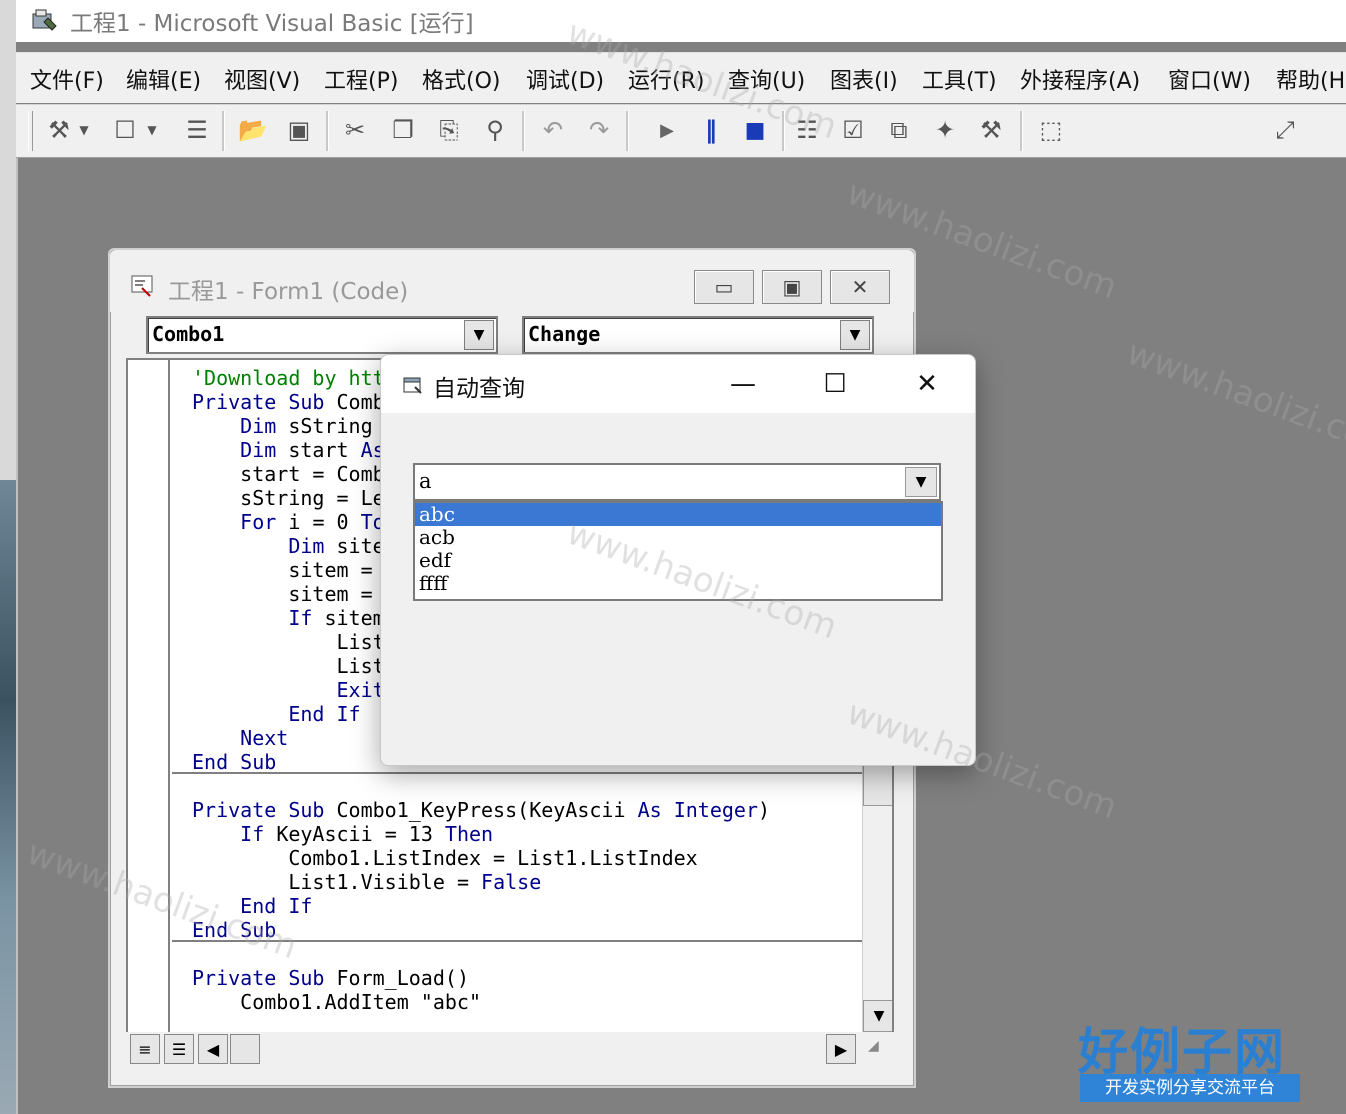 Image resolution: width=1346 pixels, height=1114 pixels. Describe the element at coordinates (766, 79) in the screenshot. I see `menu-query: 查询(U)` at that location.